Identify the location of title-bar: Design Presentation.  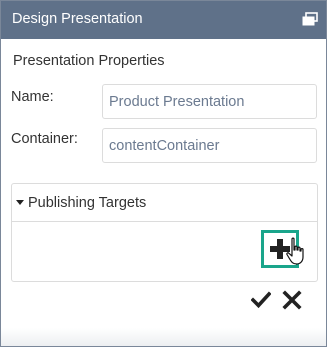
(163, 20).